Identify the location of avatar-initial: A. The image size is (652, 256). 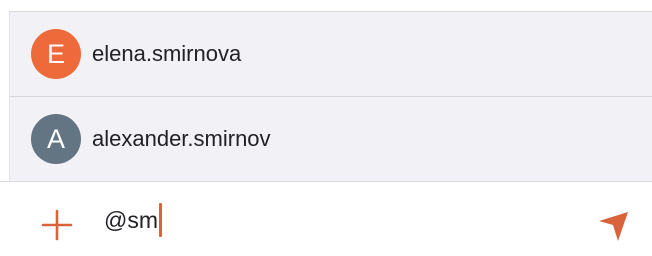
(55, 138).